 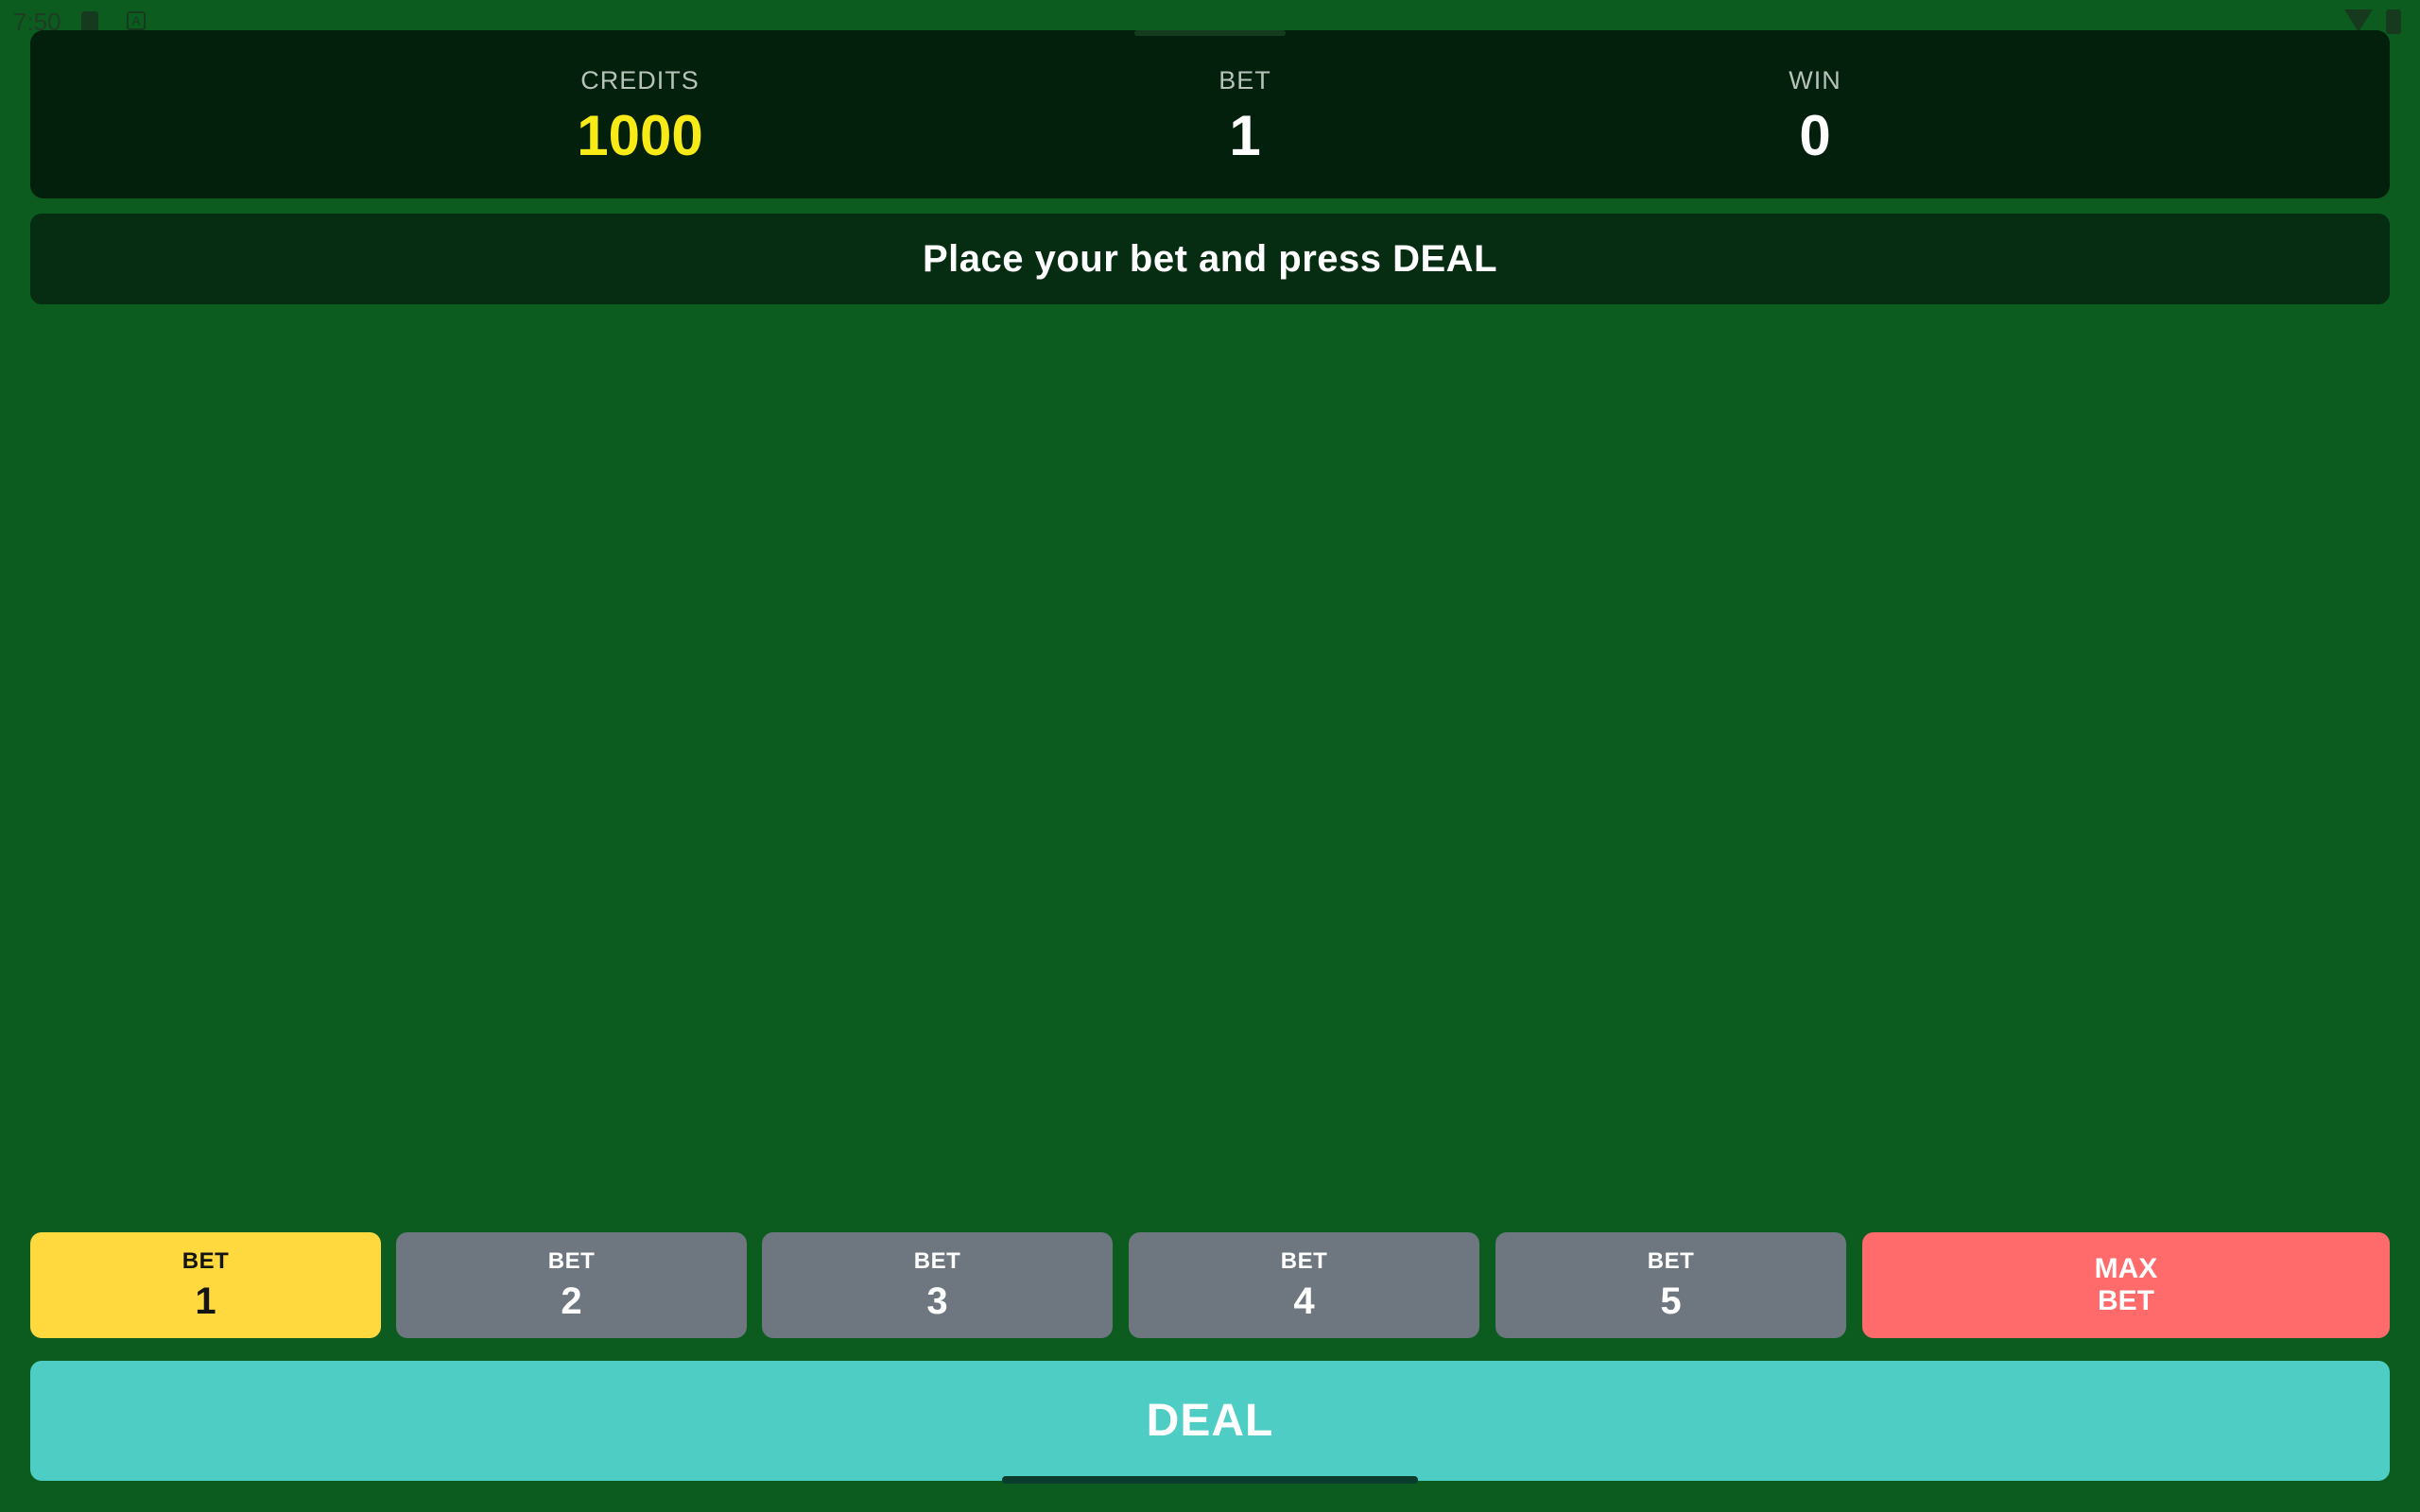 What do you see at coordinates (640, 135) in the screenshot?
I see `credits-value: 1000` at bounding box center [640, 135].